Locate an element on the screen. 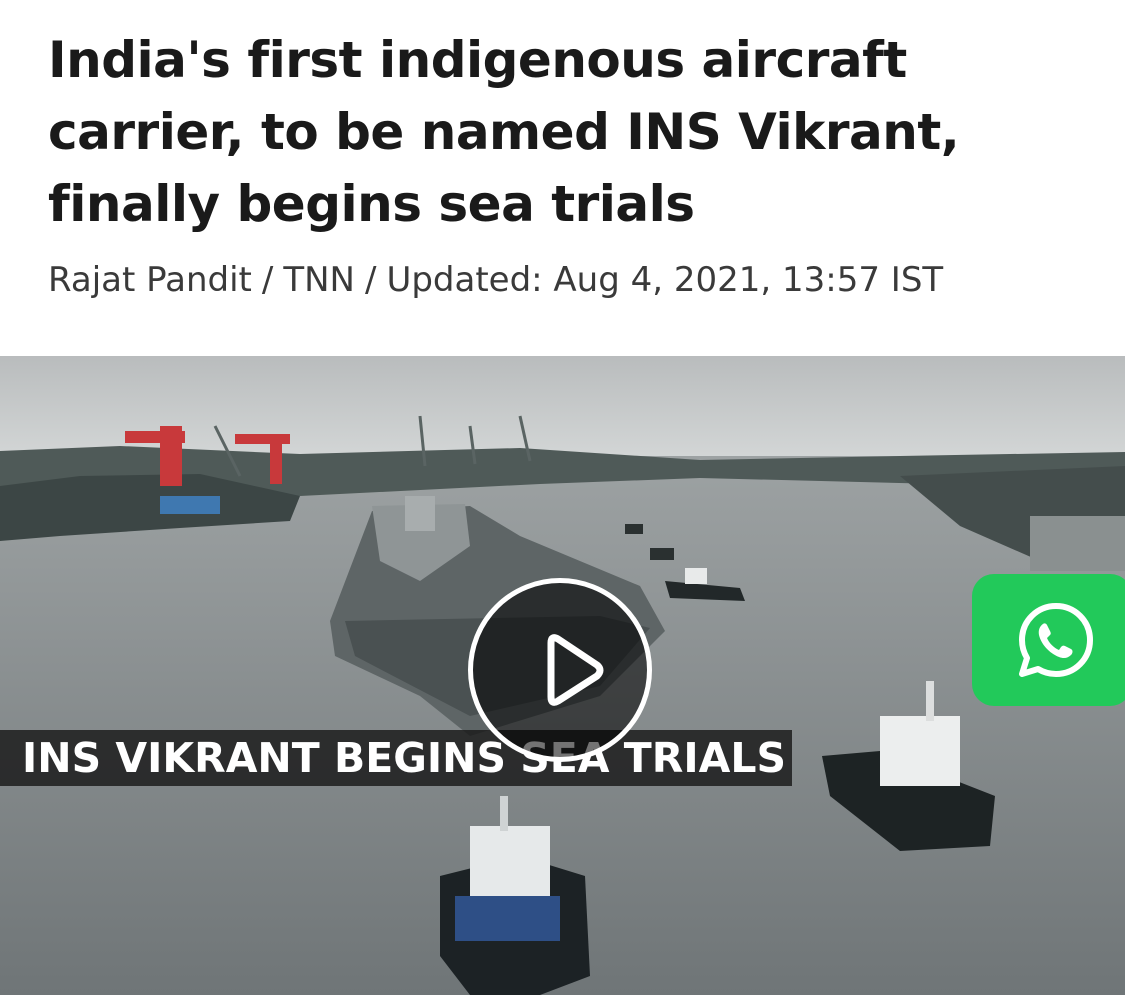 The image size is (1125, 995). updated-timestamp: Updated: Aug 4, 2021, 13:57 IST is located at coordinates (665, 280).